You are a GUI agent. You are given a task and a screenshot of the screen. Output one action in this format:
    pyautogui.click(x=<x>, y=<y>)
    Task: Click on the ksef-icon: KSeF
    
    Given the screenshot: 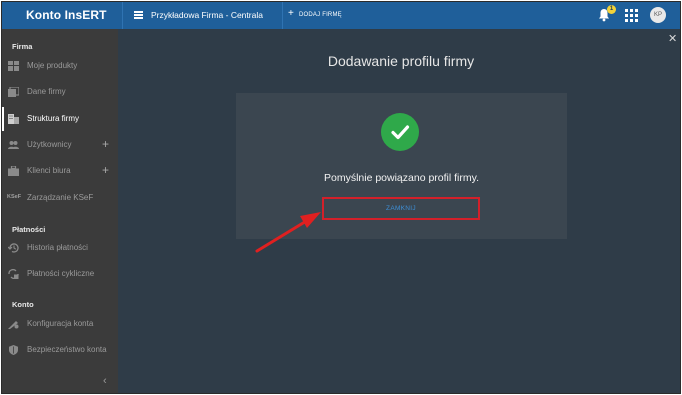 What is the action you would take?
    pyautogui.click(x=14, y=197)
    